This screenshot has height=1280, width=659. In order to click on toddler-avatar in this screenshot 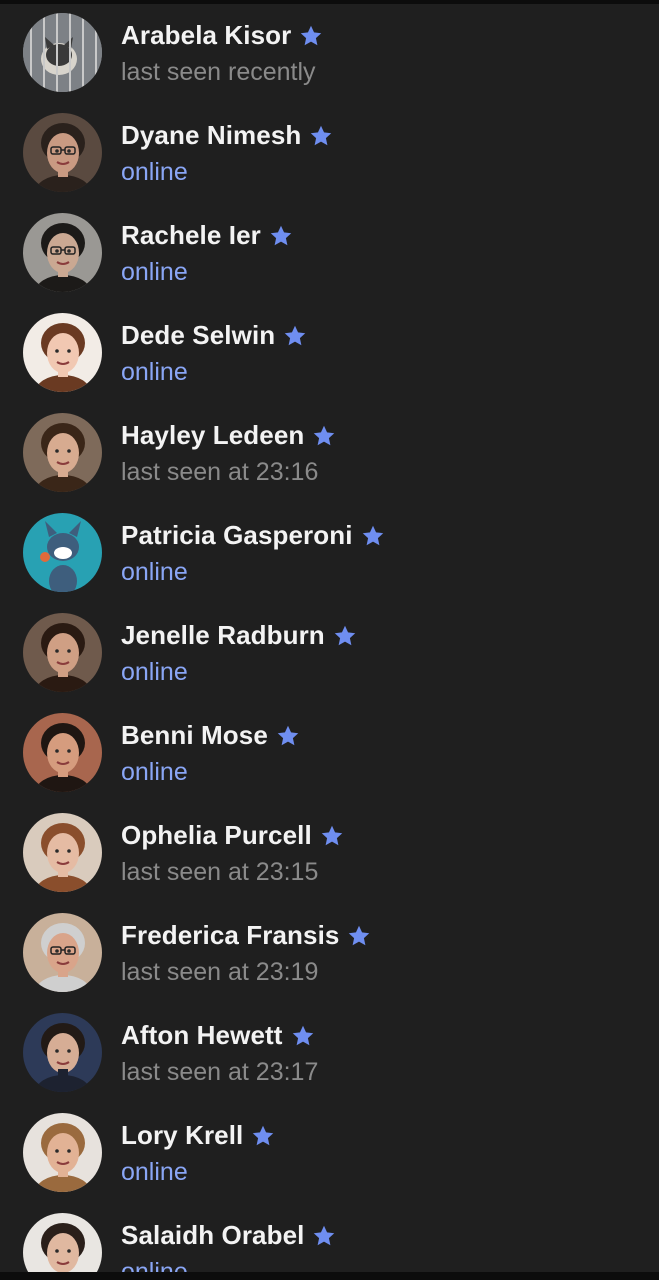, I will do `click(62, 352)`.